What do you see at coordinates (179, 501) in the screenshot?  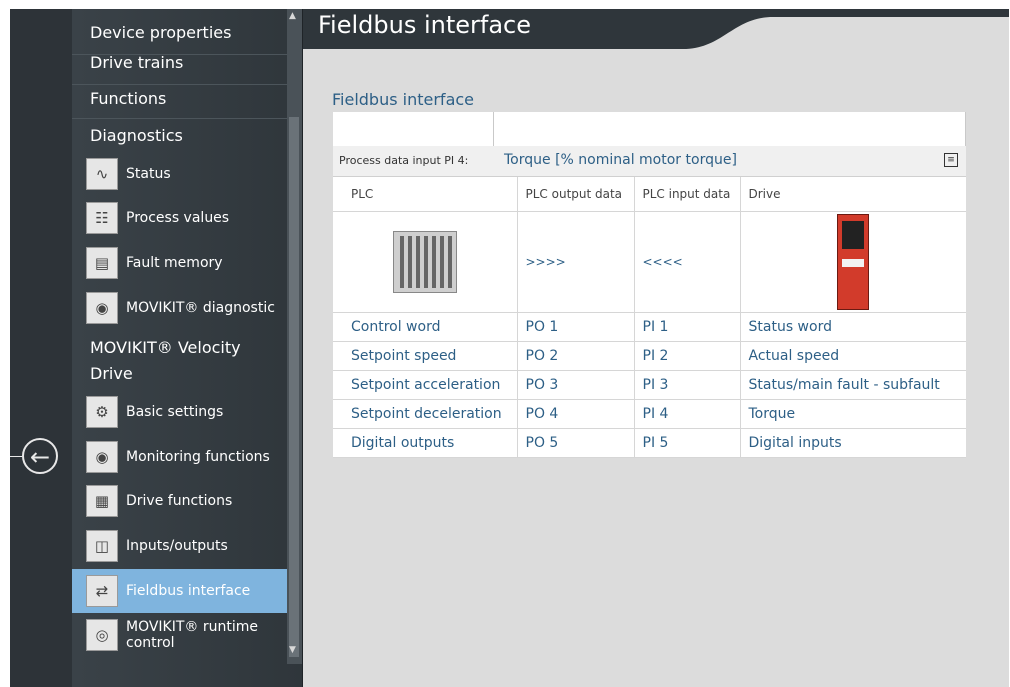 I see `nav-item-label: Drive functions` at bounding box center [179, 501].